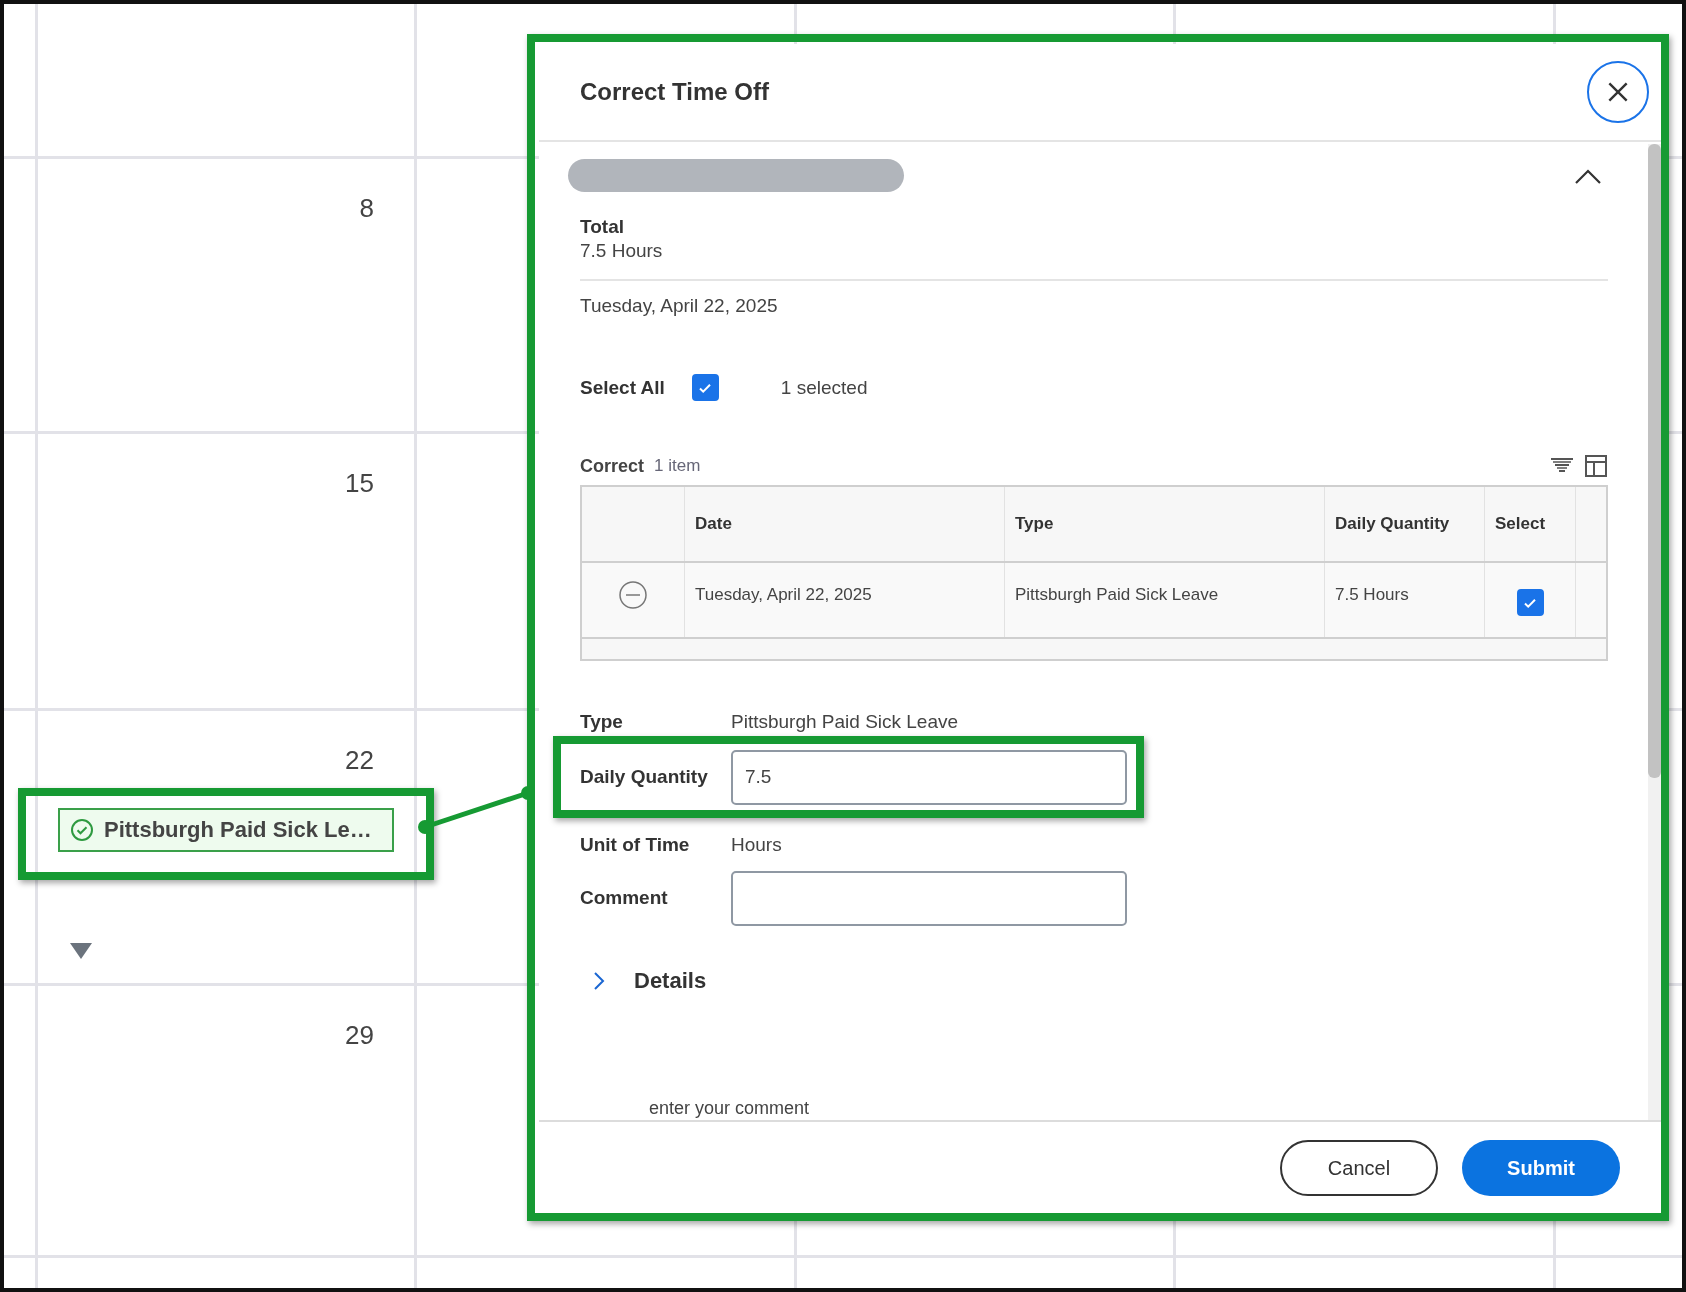  Describe the element at coordinates (633, 595) in the screenshot. I see `minus-circle-icon` at that location.